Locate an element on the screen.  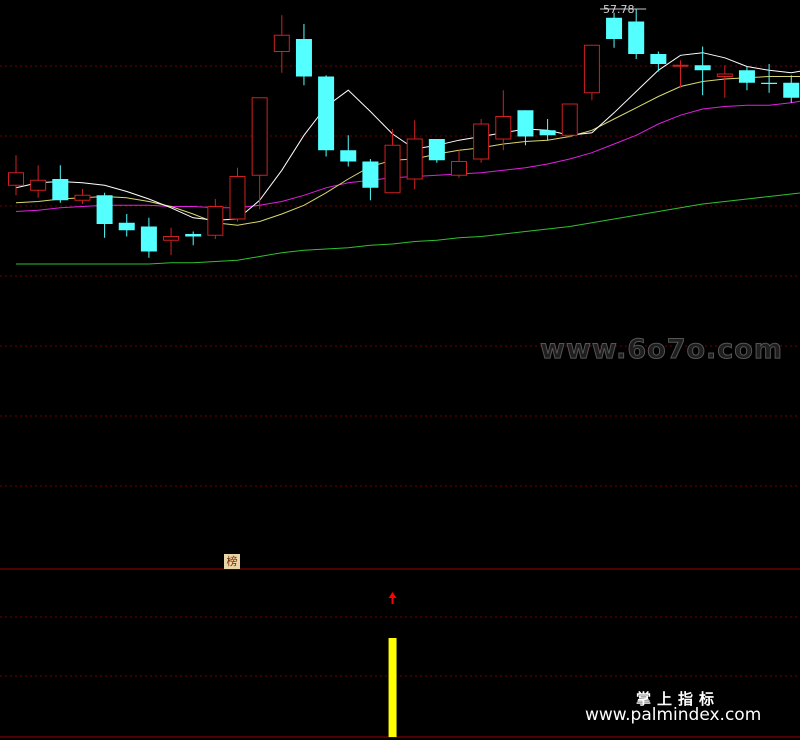
signal-arrow is located at coordinates (392, 598).